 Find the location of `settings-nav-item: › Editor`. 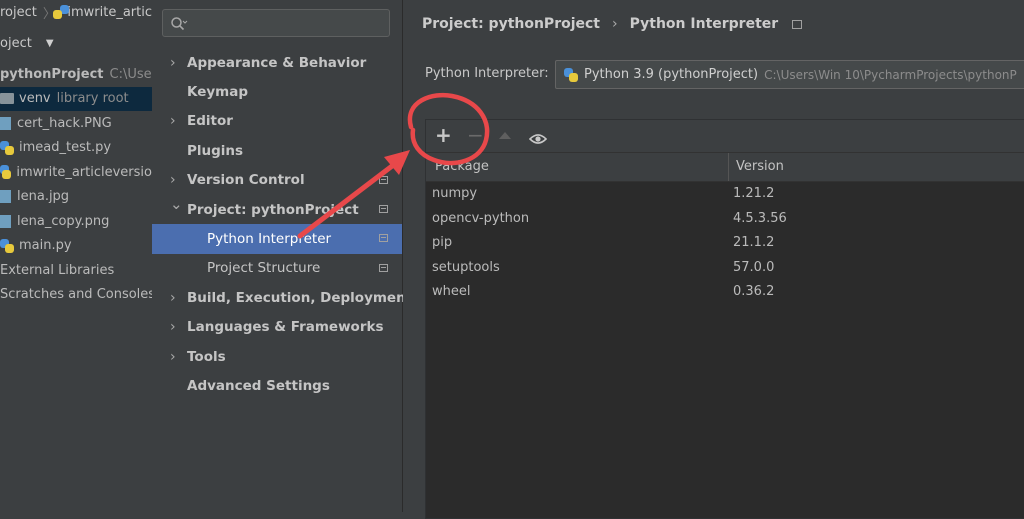

settings-nav-item: › Editor is located at coordinates (277, 121).